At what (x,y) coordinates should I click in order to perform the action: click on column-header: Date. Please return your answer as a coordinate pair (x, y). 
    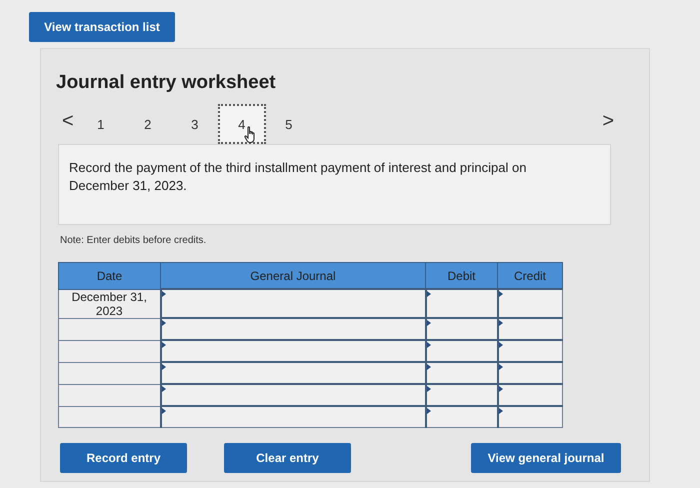
    Looking at the image, I should click on (109, 275).